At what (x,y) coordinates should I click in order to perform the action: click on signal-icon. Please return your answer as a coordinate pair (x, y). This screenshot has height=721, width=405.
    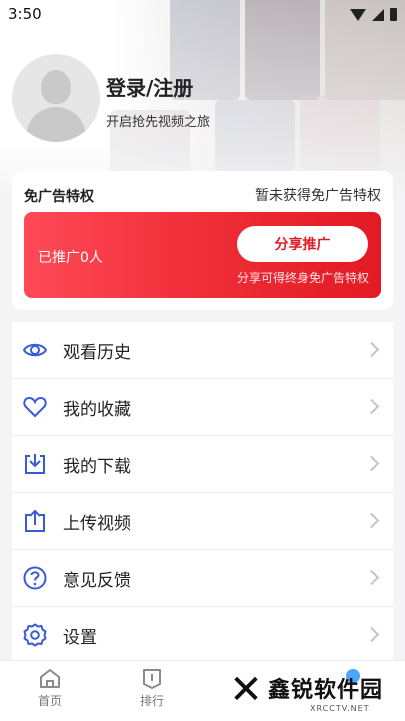
    Looking at the image, I should click on (378, 14).